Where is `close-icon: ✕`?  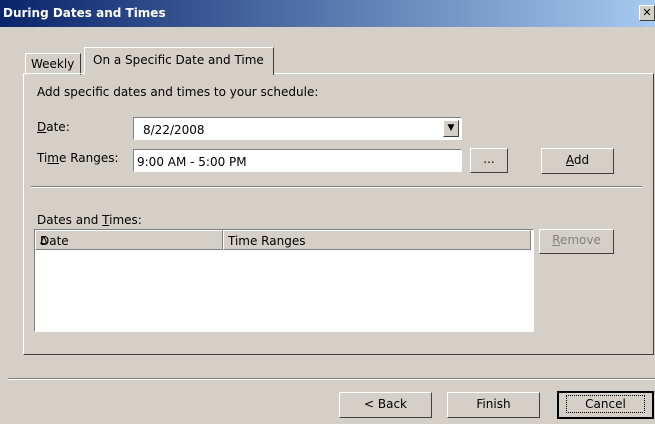
close-icon: ✕ is located at coordinates (647, 12).